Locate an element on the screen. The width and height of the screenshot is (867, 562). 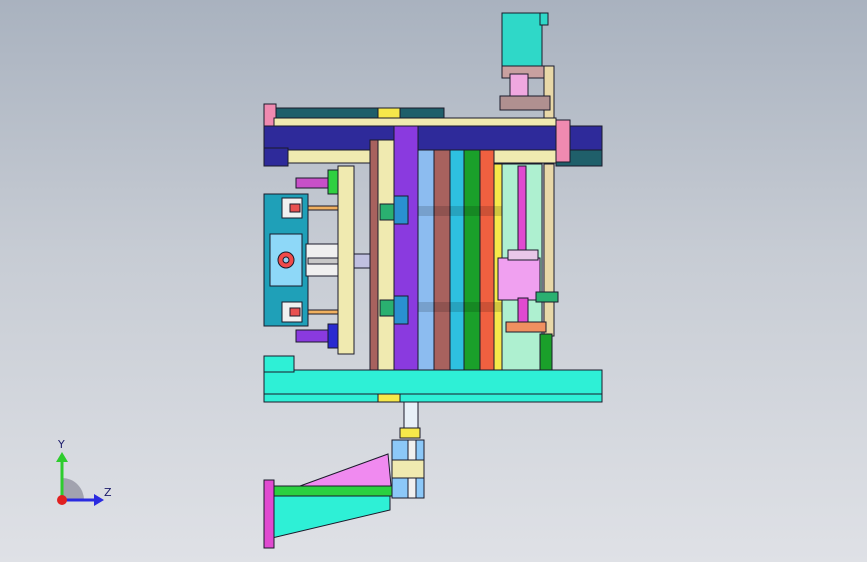
green-strip-right is located at coordinates (546, 353).